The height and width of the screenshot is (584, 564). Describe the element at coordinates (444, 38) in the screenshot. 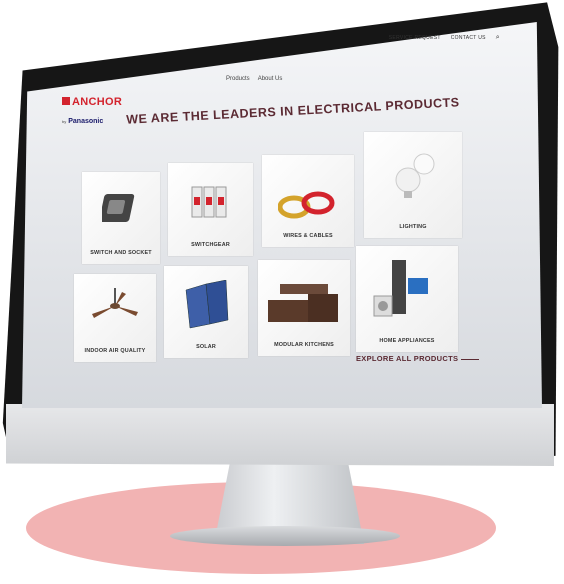

I see `top-navigation: SERVICE REQUEST CONTACT US ⌕` at that location.